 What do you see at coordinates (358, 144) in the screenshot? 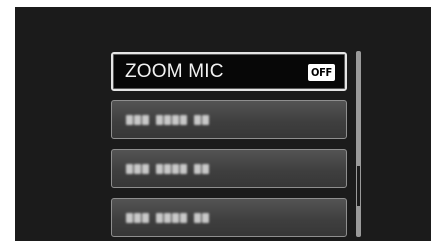
I see `menu-scrollbar` at bounding box center [358, 144].